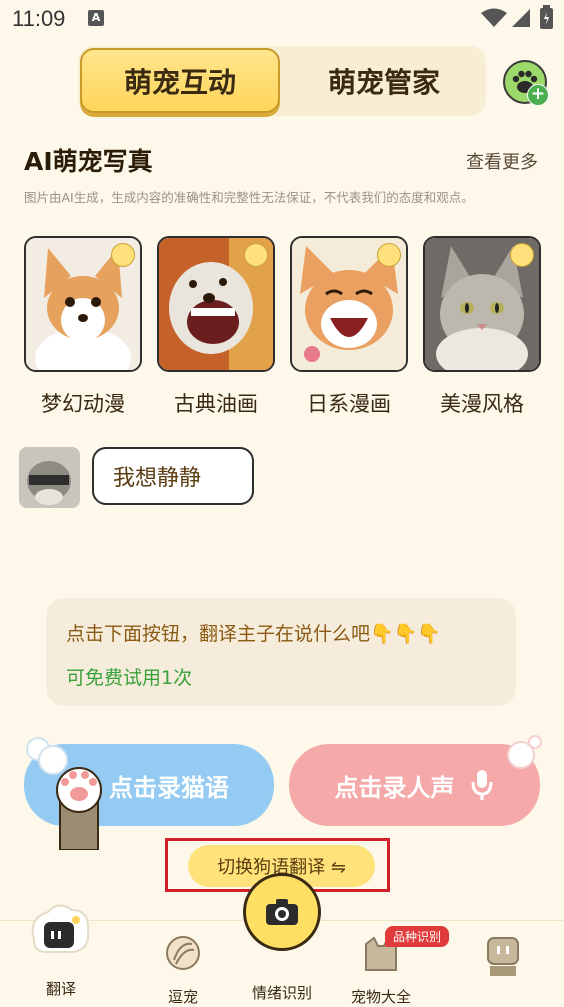  I want to click on record-human-label: 点击录人声, so click(394, 787).